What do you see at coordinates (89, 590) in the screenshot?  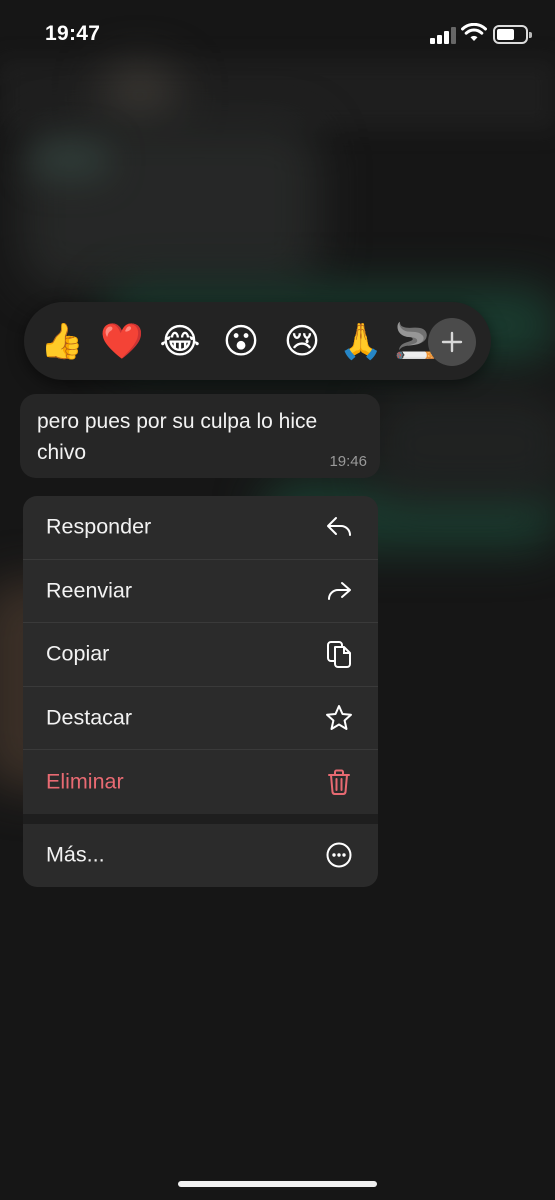 I see `menu-item-label: Reenviar` at bounding box center [89, 590].